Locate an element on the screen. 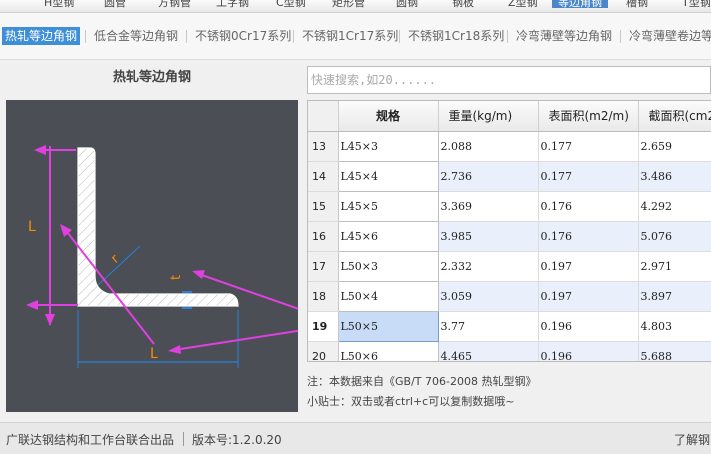 This screenshot has width=711, height=454. header-spec: 规格 is located at coordinates (388, 116).